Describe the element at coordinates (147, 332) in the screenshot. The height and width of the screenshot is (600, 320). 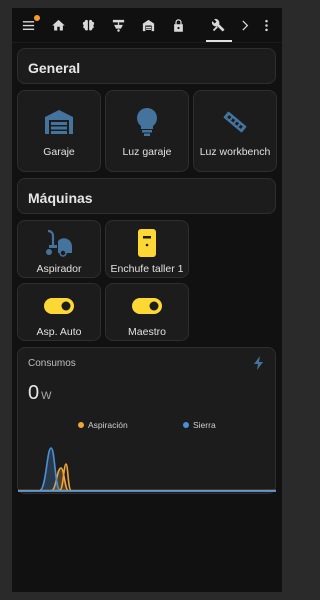
I see `tile-label: Maestro` at that location.